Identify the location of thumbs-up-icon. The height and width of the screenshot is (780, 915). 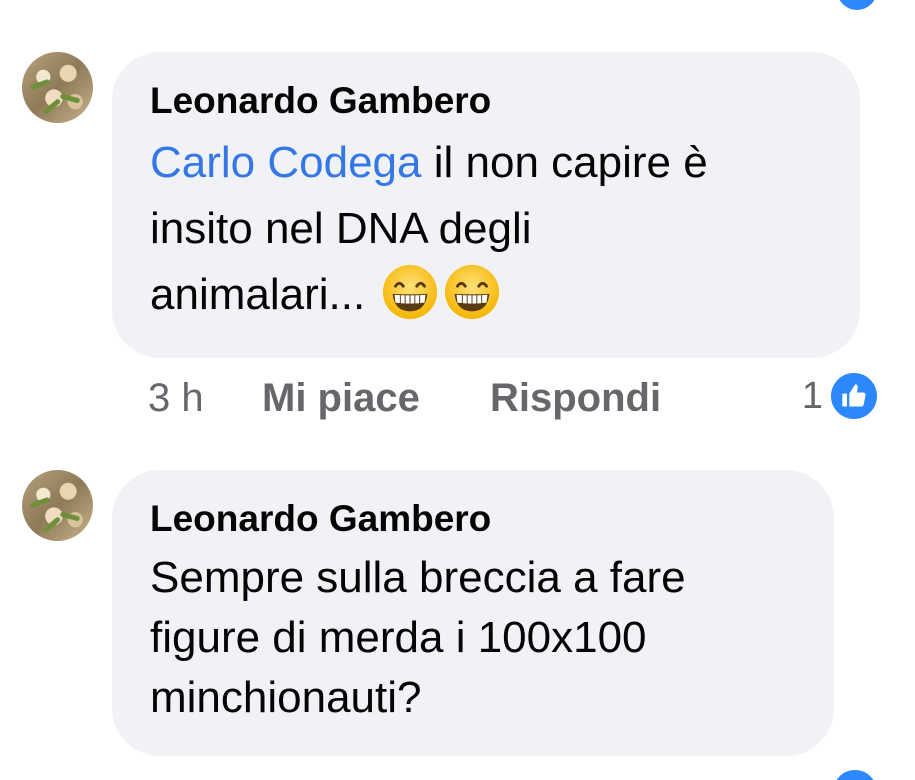
(854, 396).